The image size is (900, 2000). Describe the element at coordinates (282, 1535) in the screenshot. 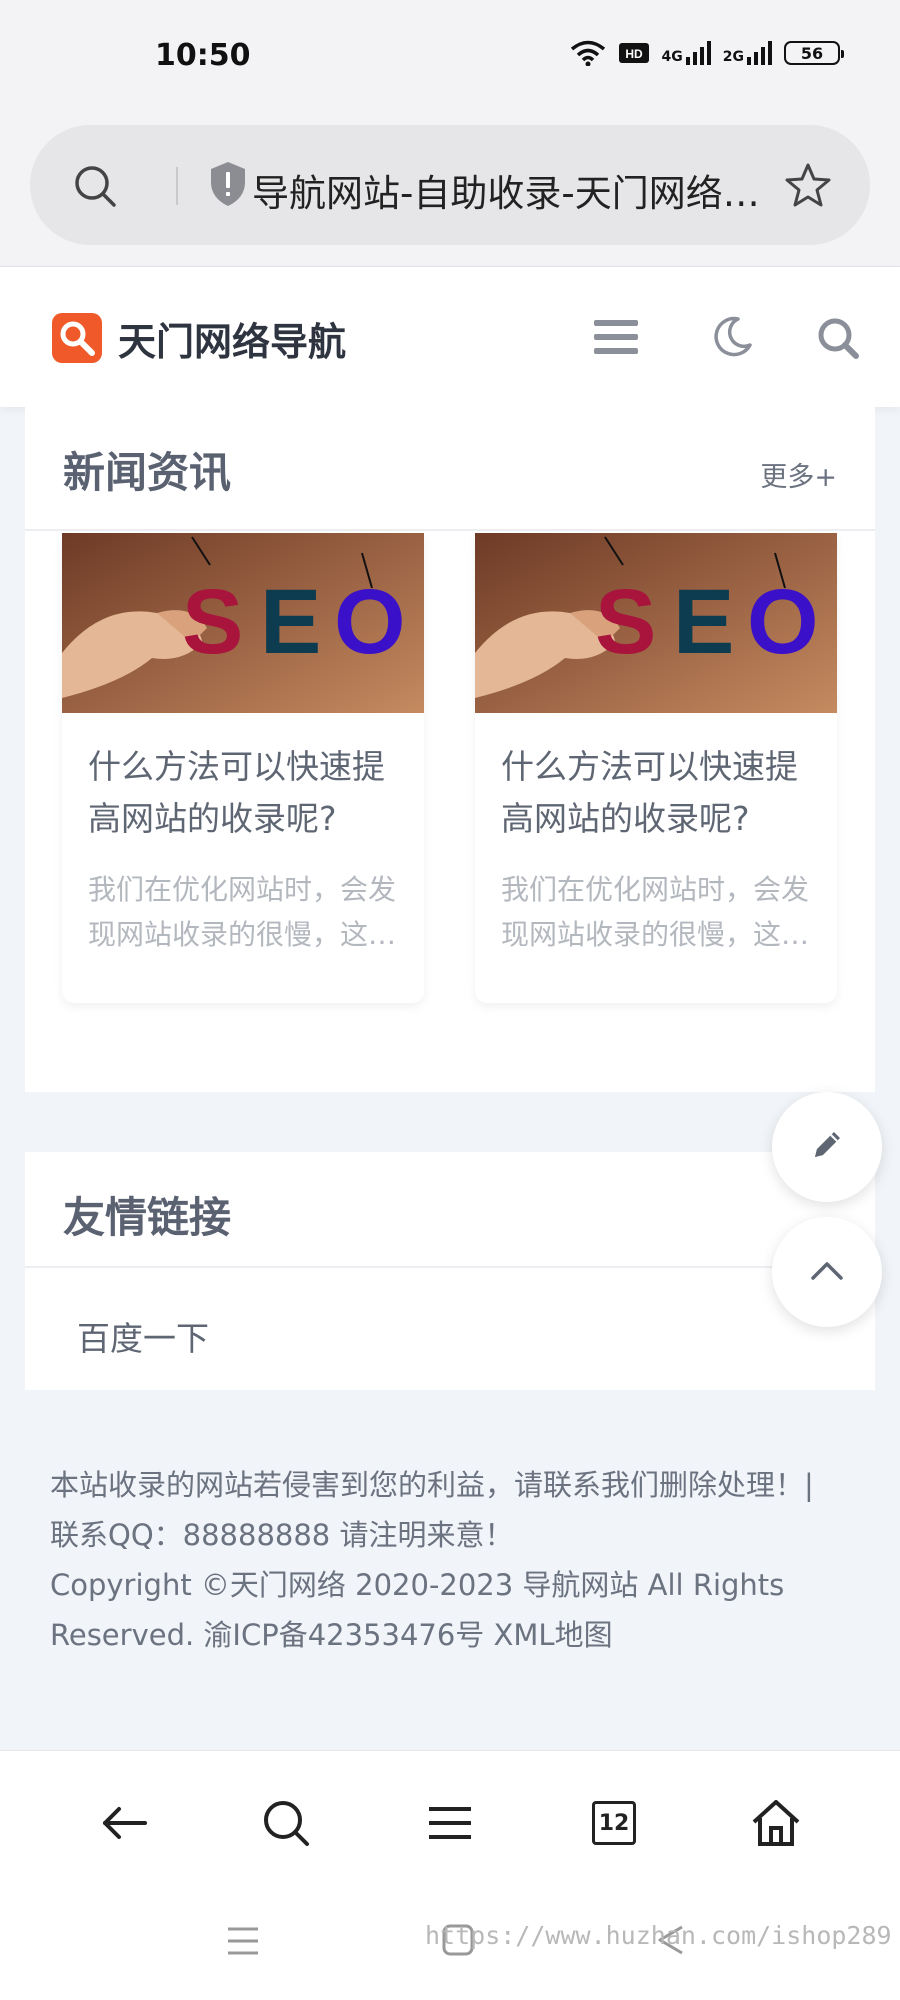

I see `footer-contact: 联系QQ：88888888 请注明来意！` at that location.